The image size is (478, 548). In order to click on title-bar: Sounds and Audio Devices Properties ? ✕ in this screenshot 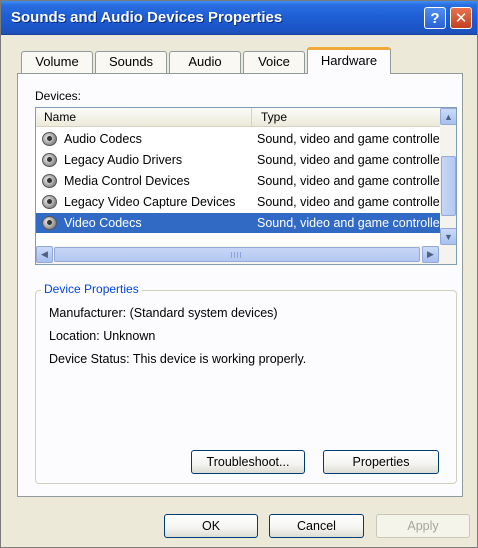, I will do `click(239, 18)`.